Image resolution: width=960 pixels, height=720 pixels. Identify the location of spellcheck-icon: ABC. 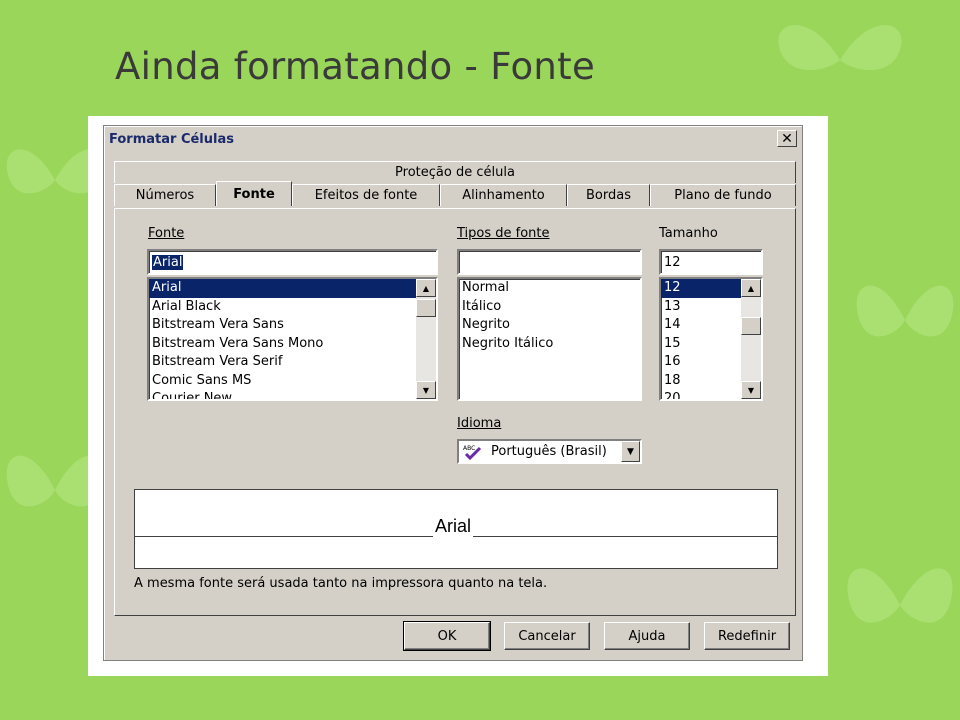
(474, 452).